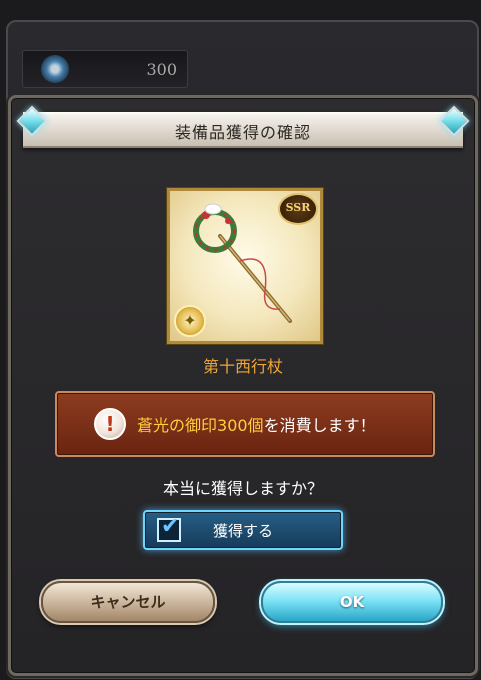  I want to click on background-currency-bar: 300, so click(105, 69).